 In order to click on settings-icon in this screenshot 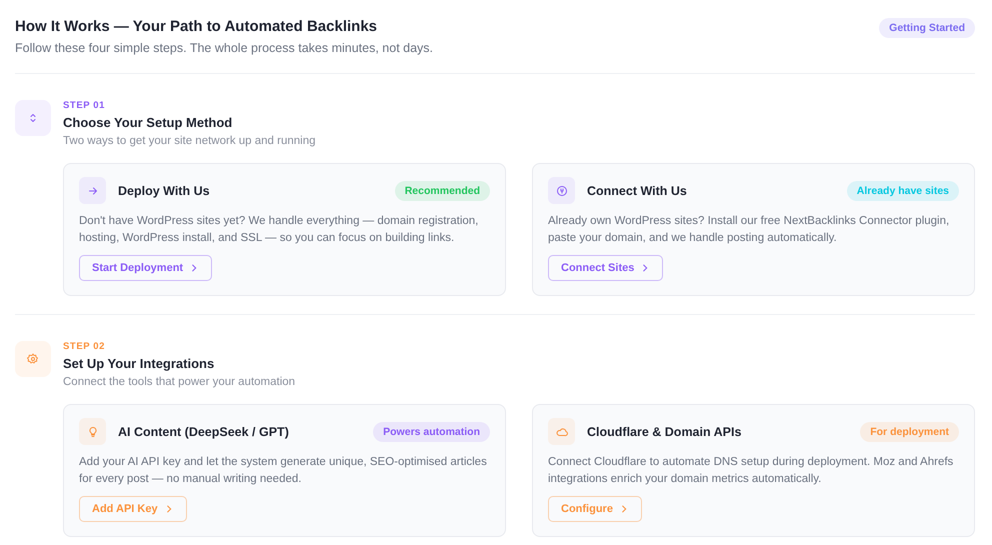, I will do `click(33, 359)`.